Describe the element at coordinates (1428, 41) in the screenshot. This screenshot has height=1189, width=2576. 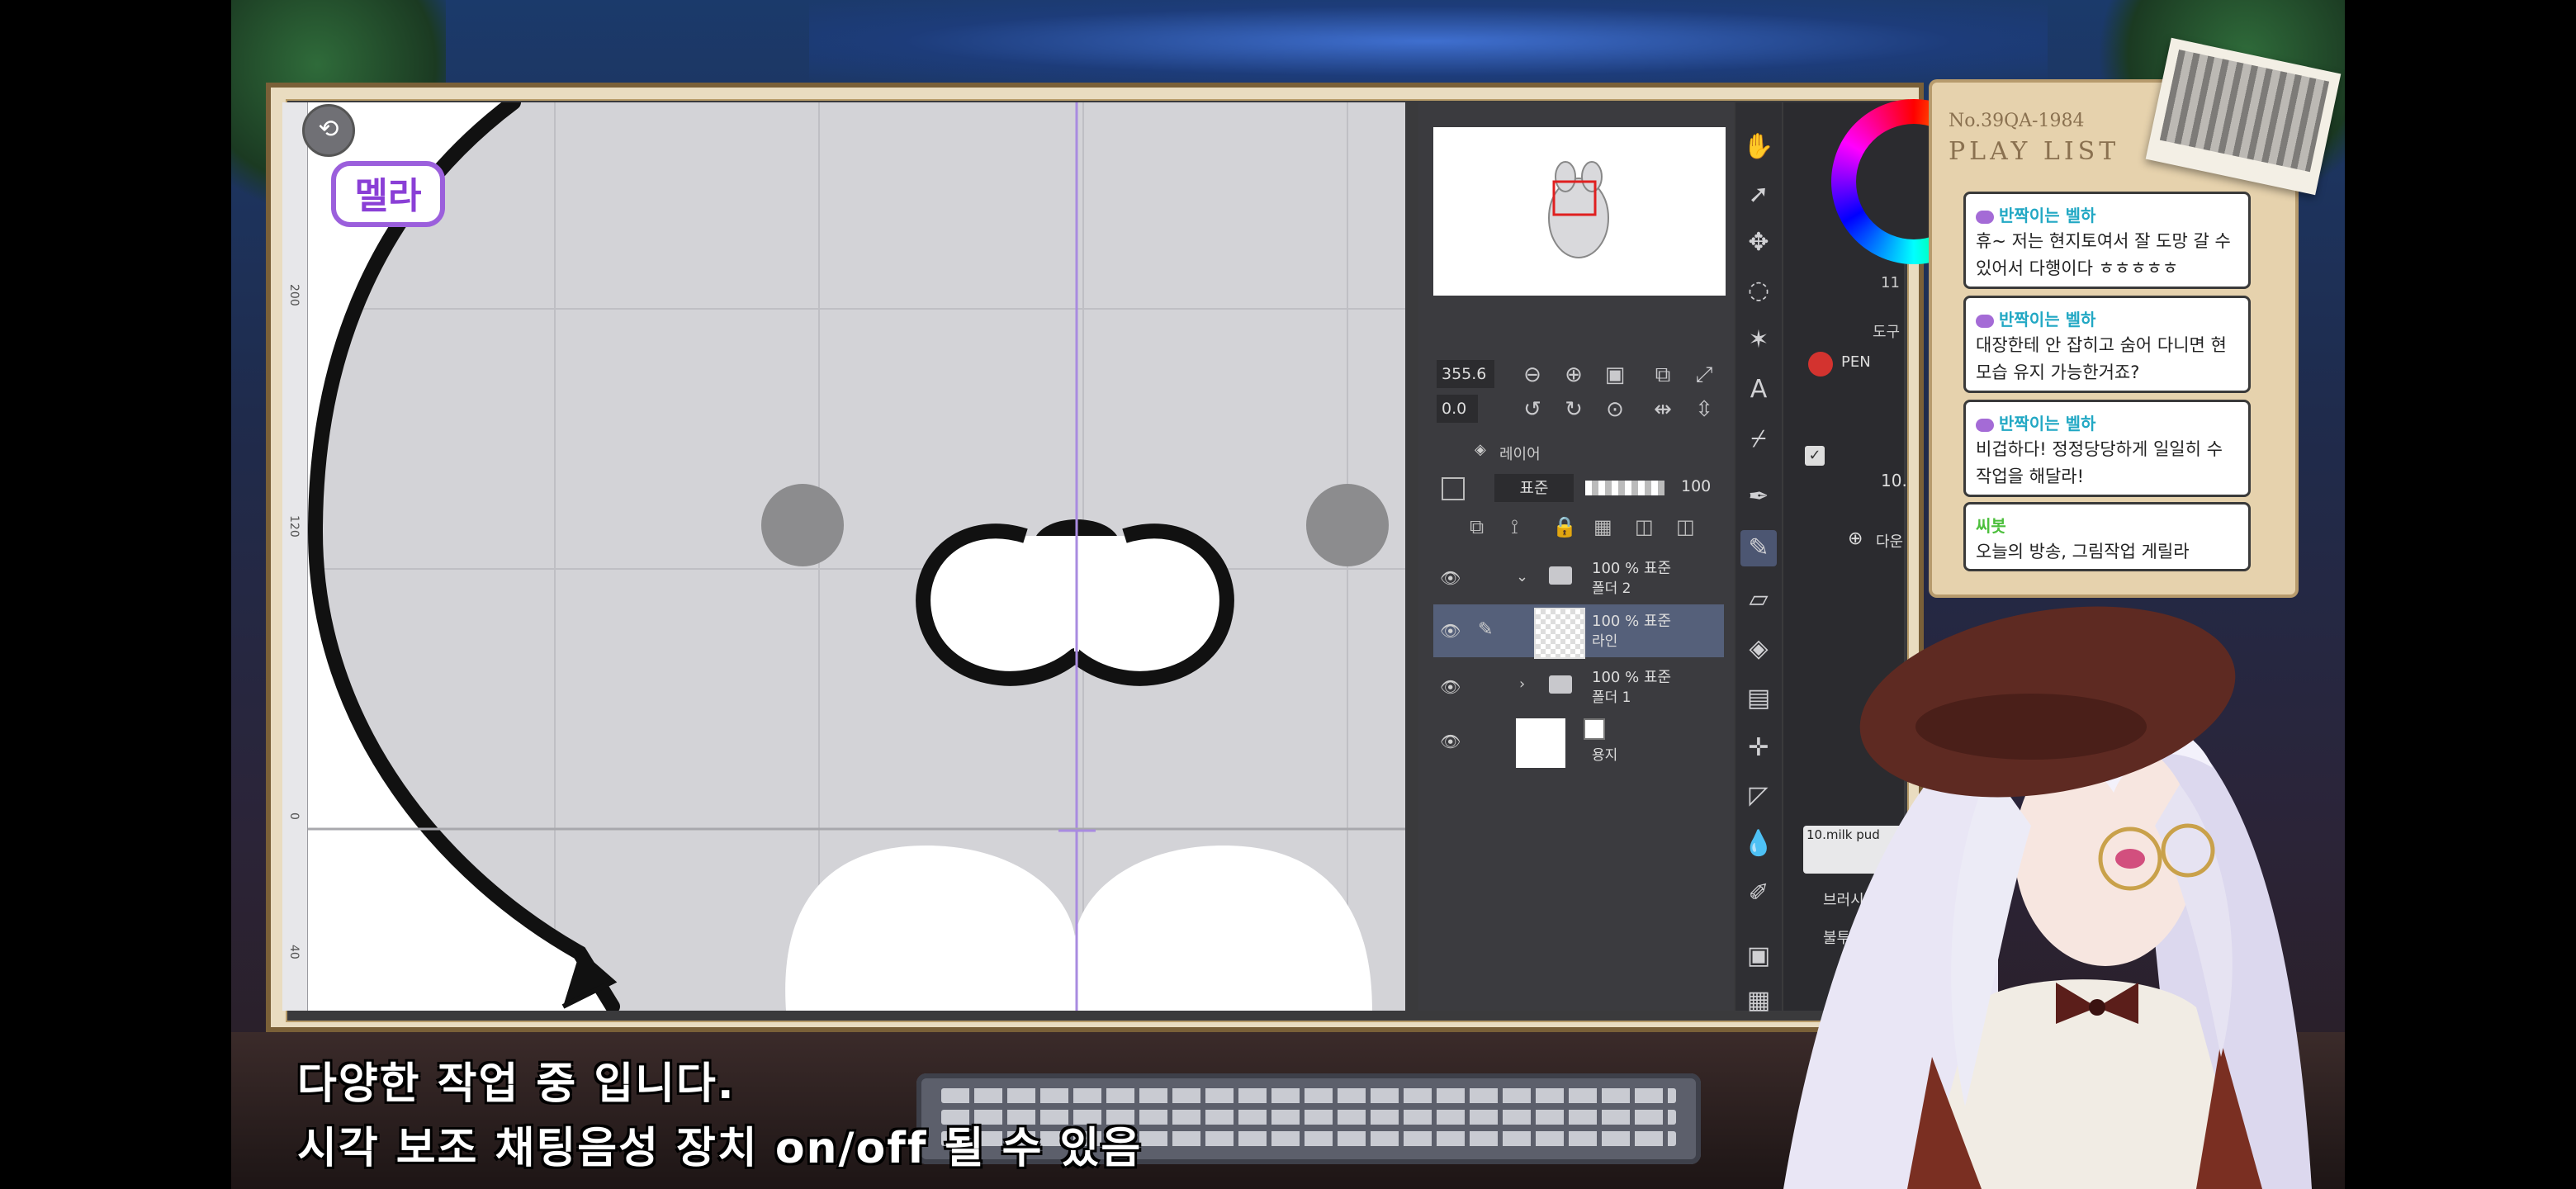
I see `window-glow` at that location.